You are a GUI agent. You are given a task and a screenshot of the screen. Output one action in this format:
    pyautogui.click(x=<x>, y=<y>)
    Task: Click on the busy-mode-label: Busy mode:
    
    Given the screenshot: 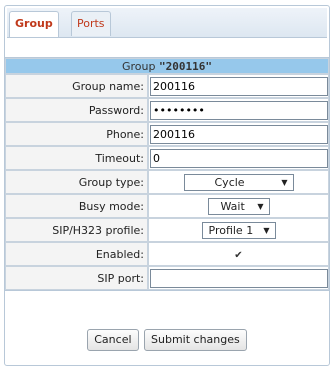 What is the action you would take?
    pyautogui.click(x=76, y=206)
    